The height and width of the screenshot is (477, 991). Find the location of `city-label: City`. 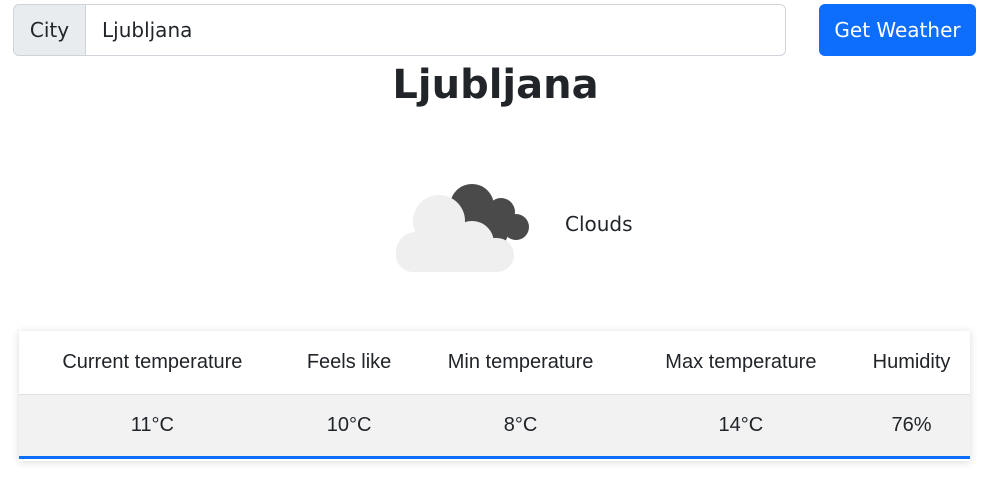

city-label: City is located at coordinates (49, 30).